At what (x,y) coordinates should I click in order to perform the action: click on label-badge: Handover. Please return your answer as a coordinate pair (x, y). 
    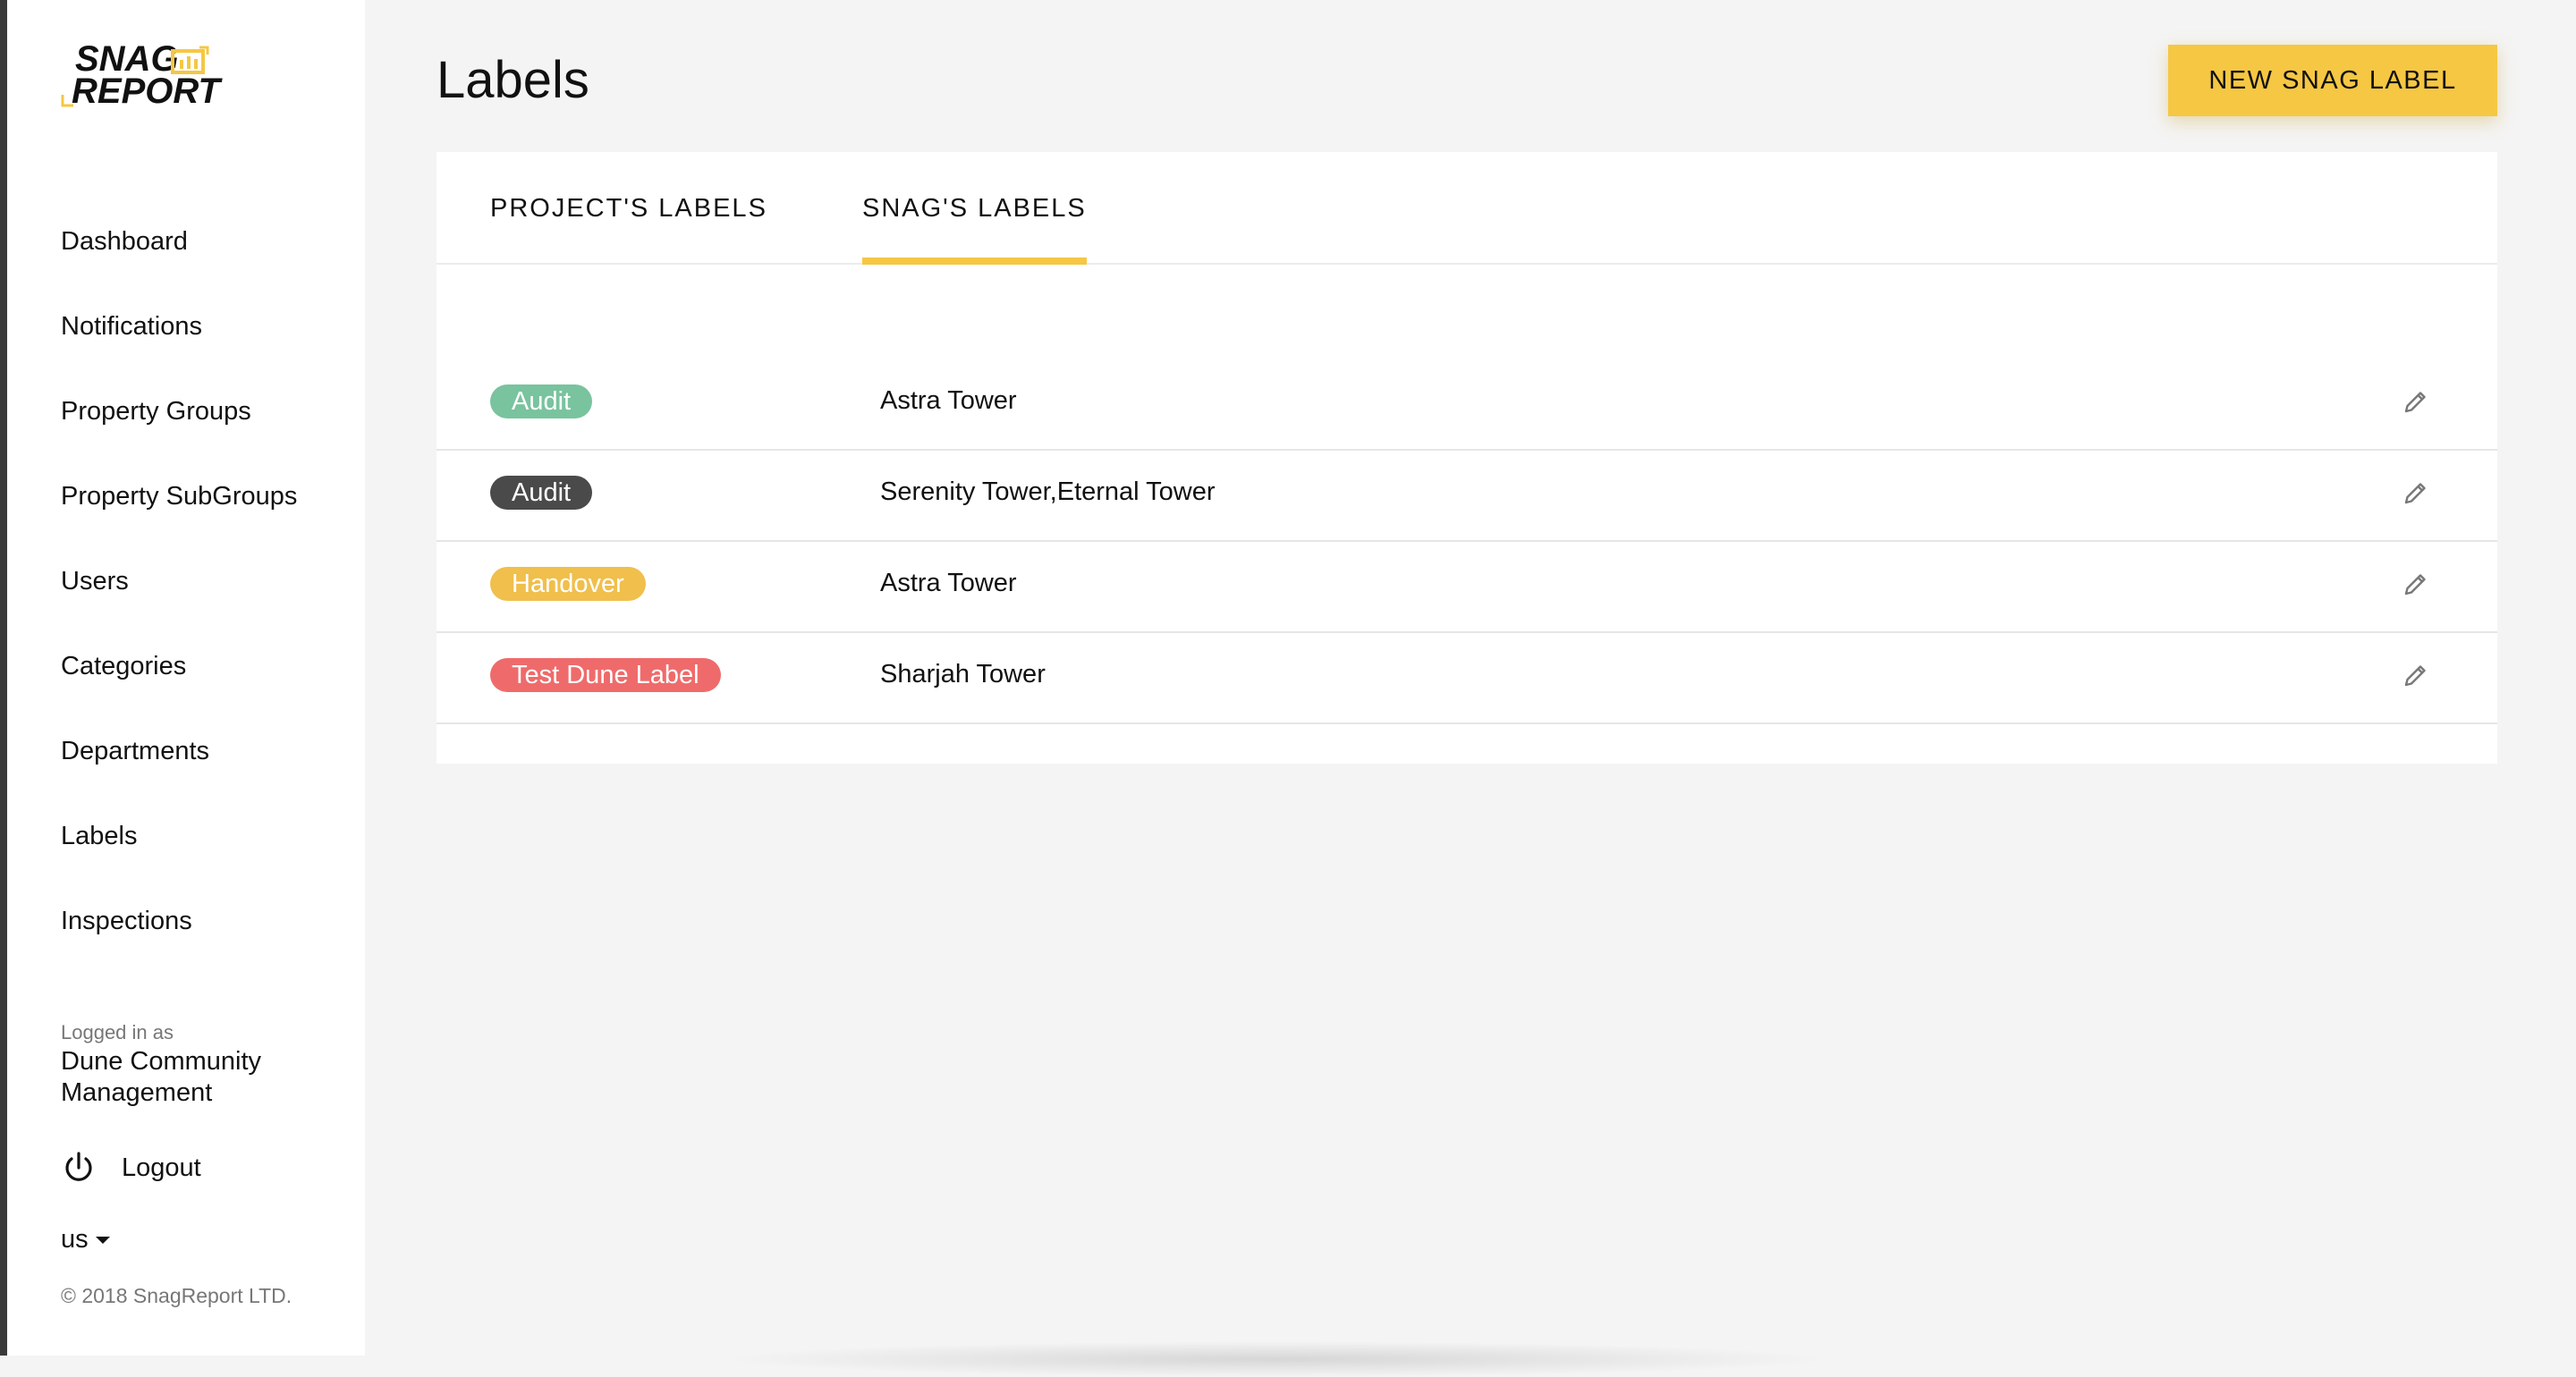
    Looking at the image, I should click on (568, 584).